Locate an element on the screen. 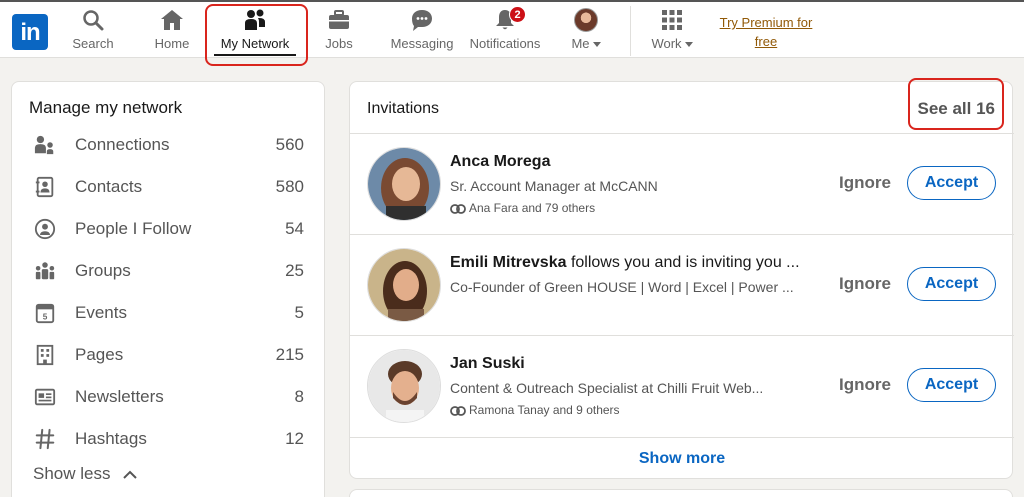 The width and height of the screenshot is (1024, 497). invitation-name: Jan Suski is located at coordinates (487, 364).